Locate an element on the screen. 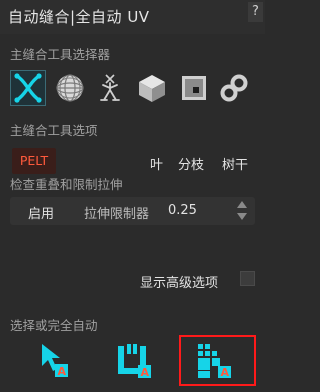  chain-link-tool-button is located at coordinates (234, 88).